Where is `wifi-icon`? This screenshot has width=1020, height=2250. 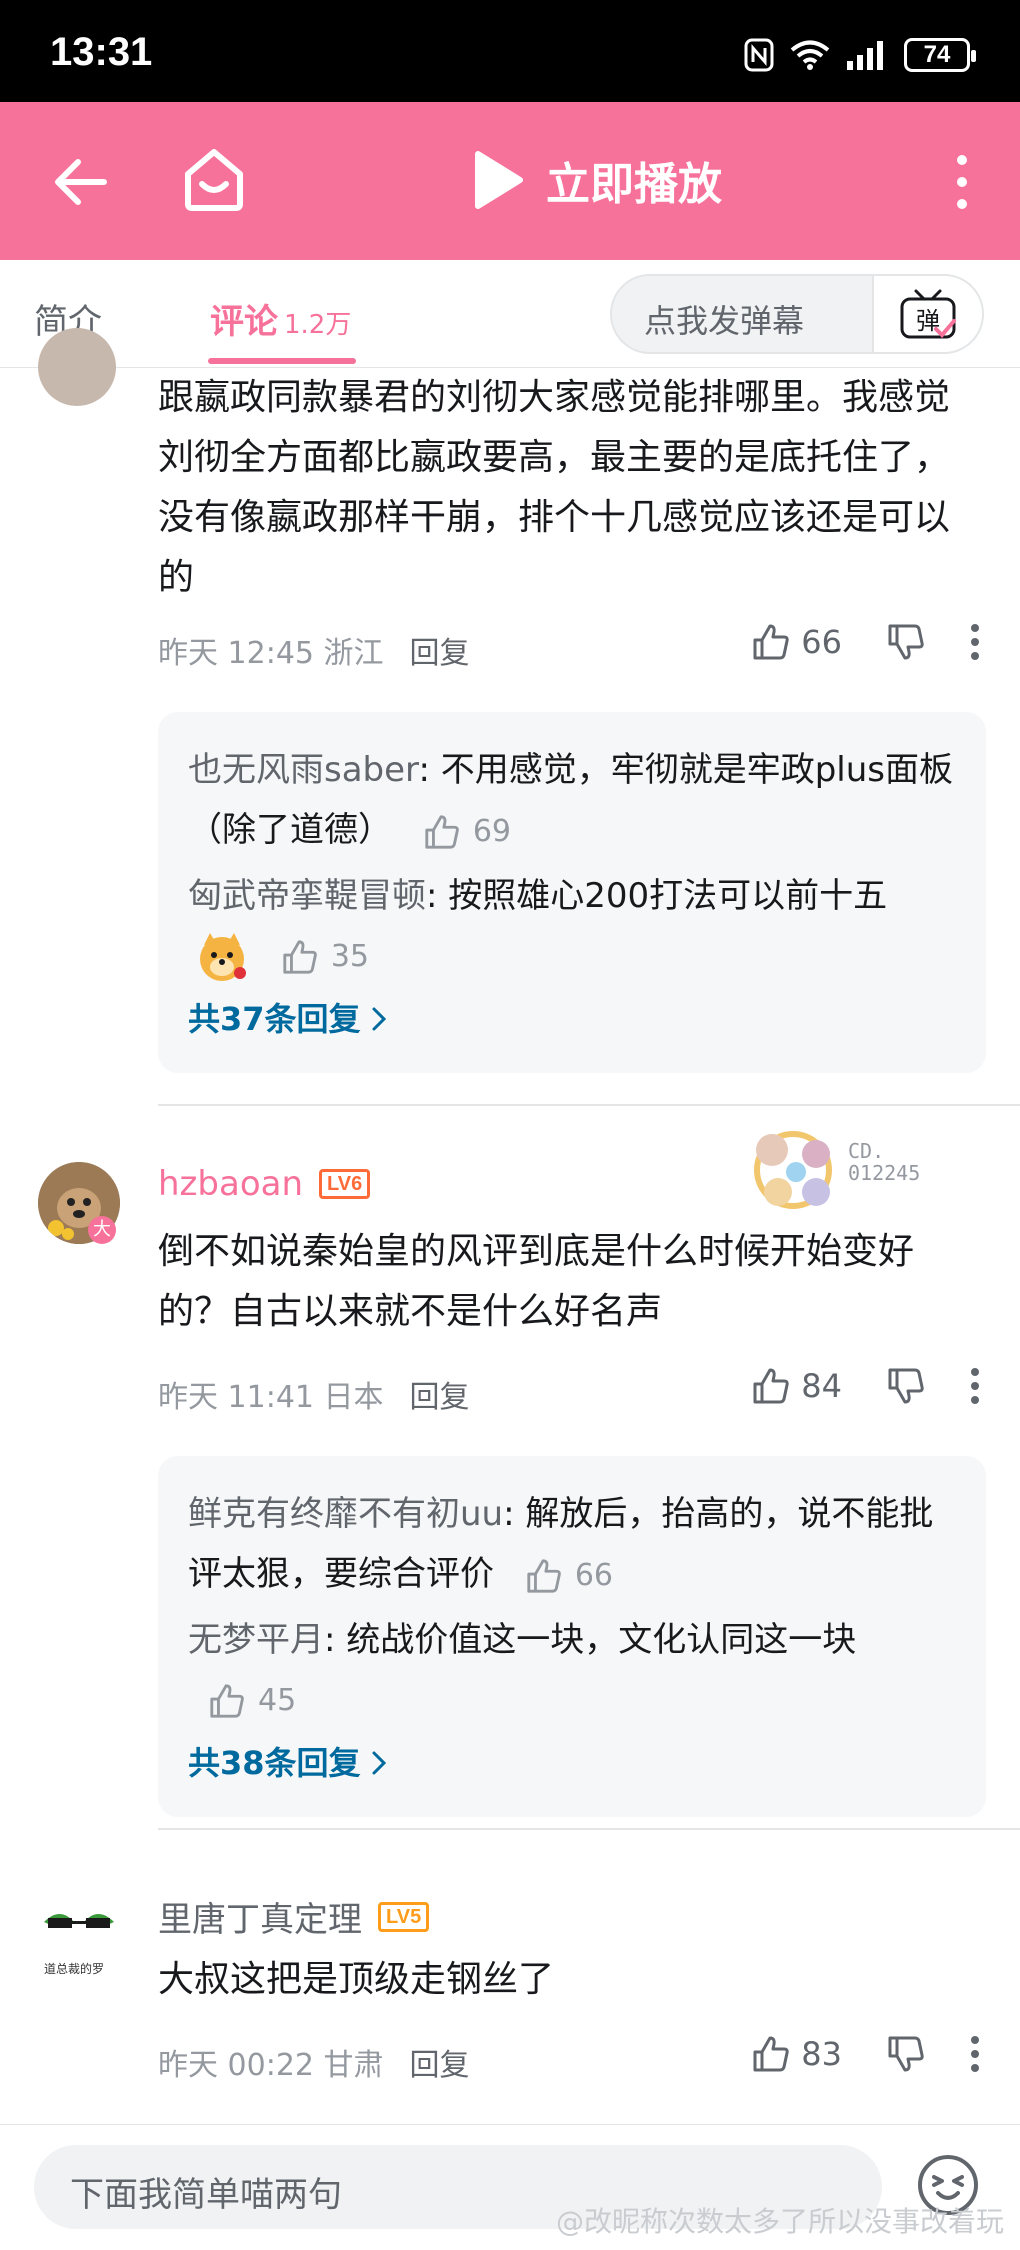 wifi-icon is located at coordinates (810, 55).